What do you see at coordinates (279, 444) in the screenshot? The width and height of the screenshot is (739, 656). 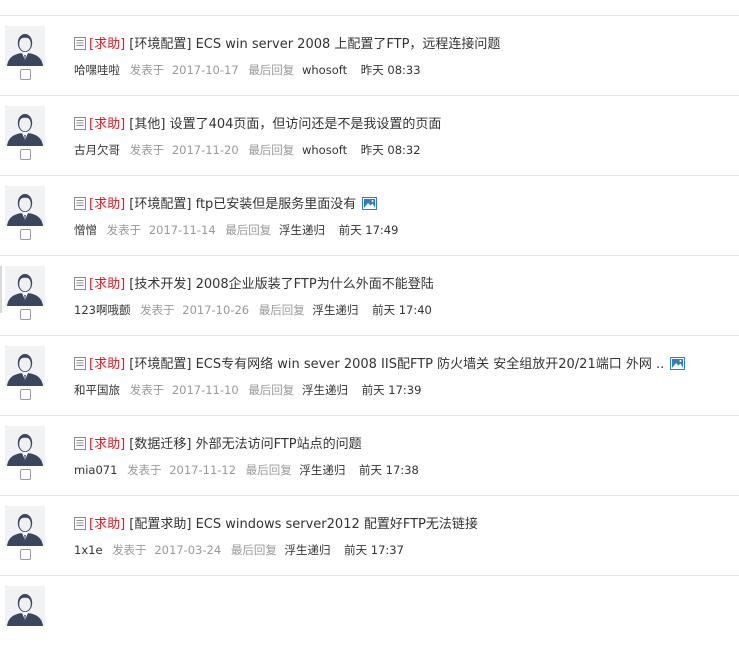 I see `topic-title-link: 外部无法访问FTP站点的问题` at bounding box center [279, 444].